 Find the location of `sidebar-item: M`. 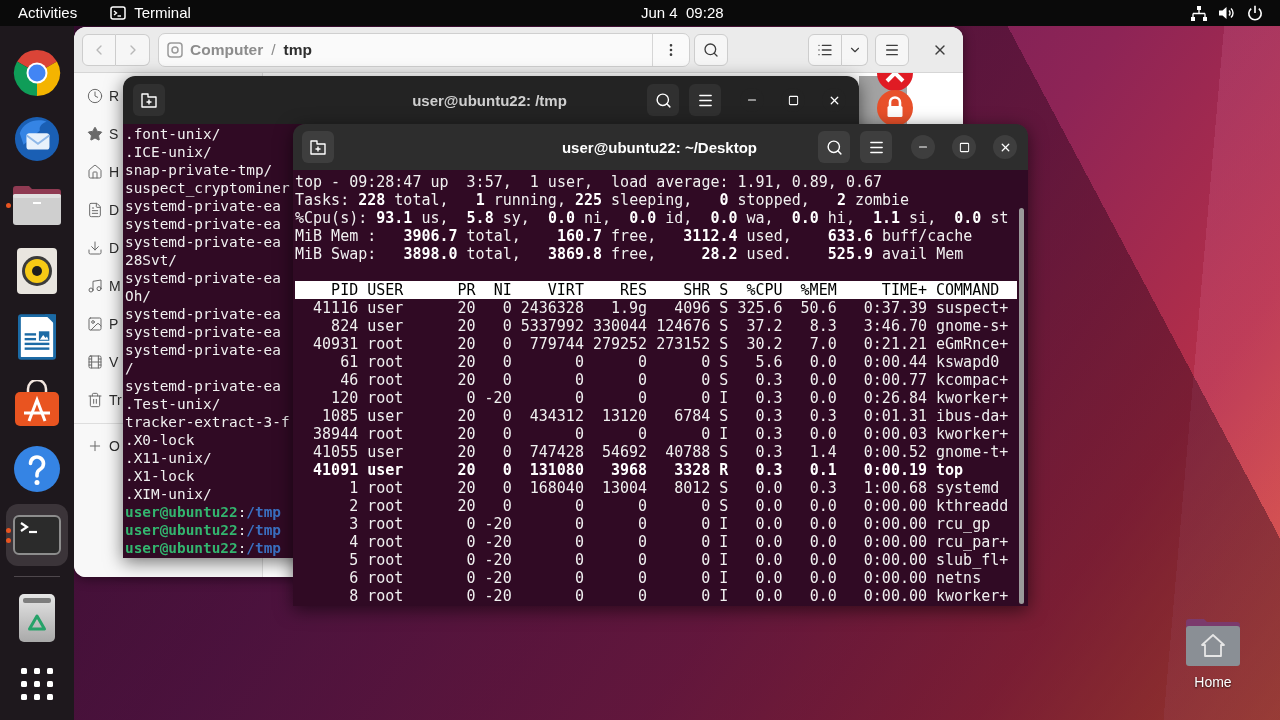

sidebar-item: M is located at coordinates (97, 286).